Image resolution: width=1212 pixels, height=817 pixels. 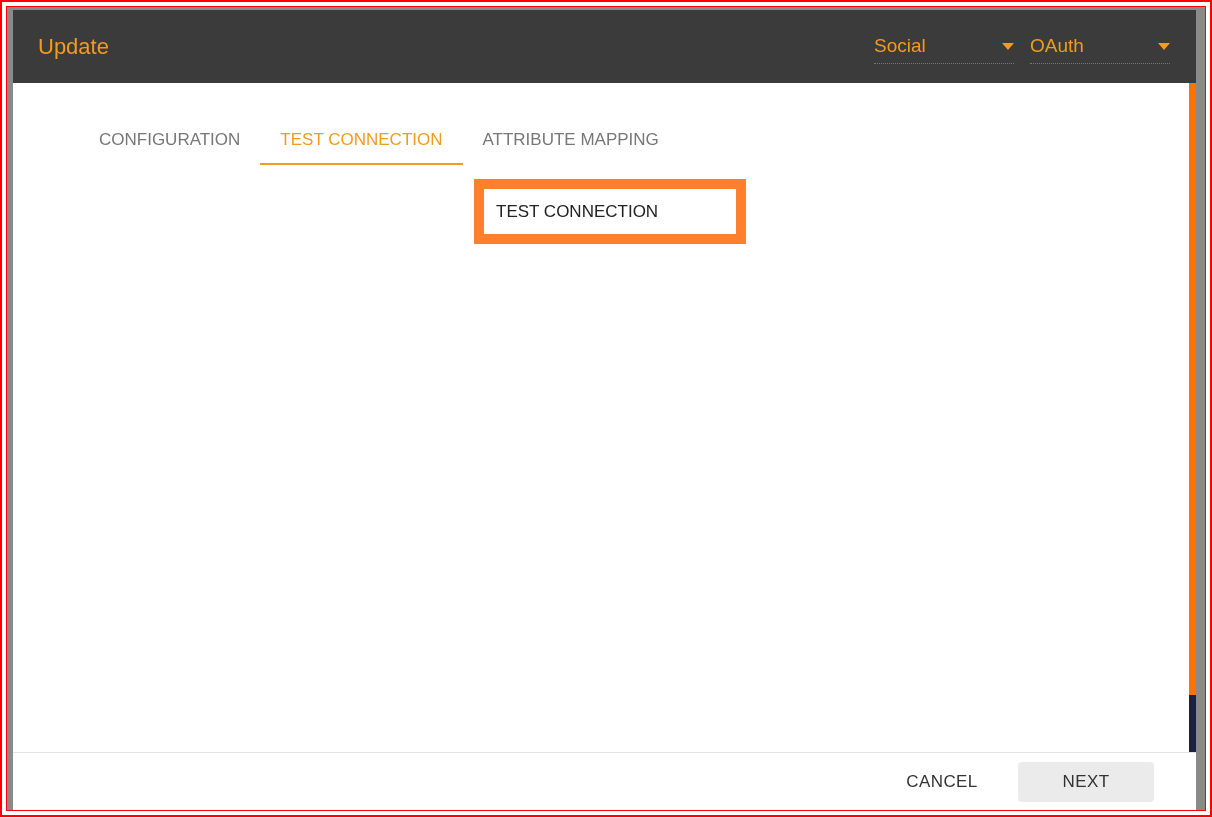 I want to click on next-button: NEXT, so click(x=1086, y=781).